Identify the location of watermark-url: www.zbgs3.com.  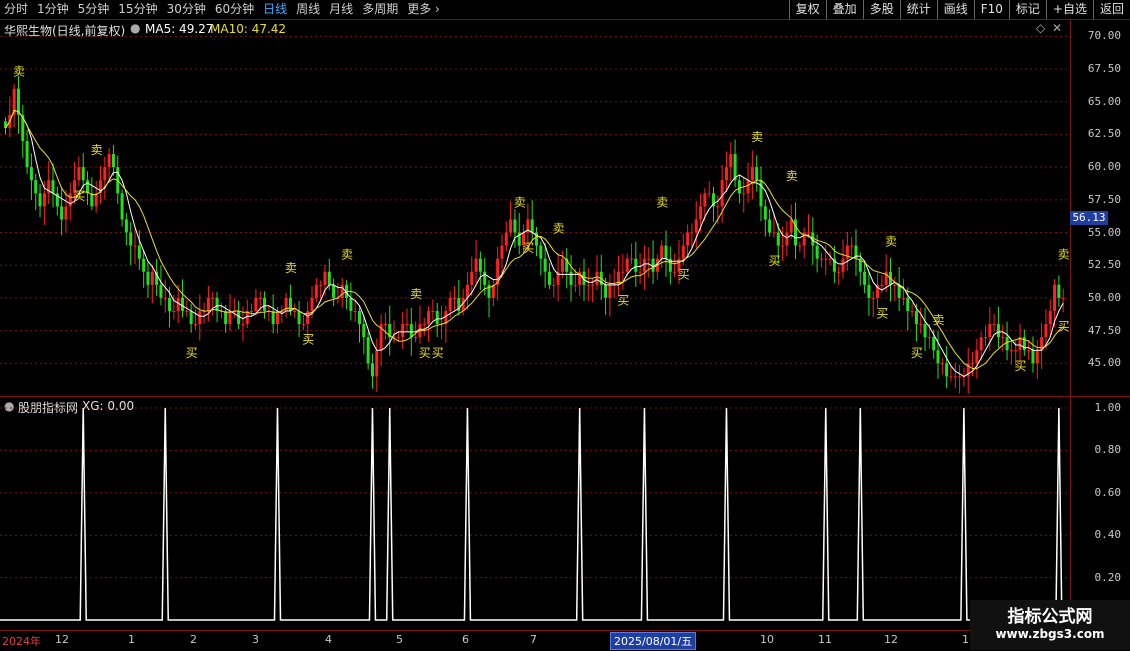
(1050, 634).